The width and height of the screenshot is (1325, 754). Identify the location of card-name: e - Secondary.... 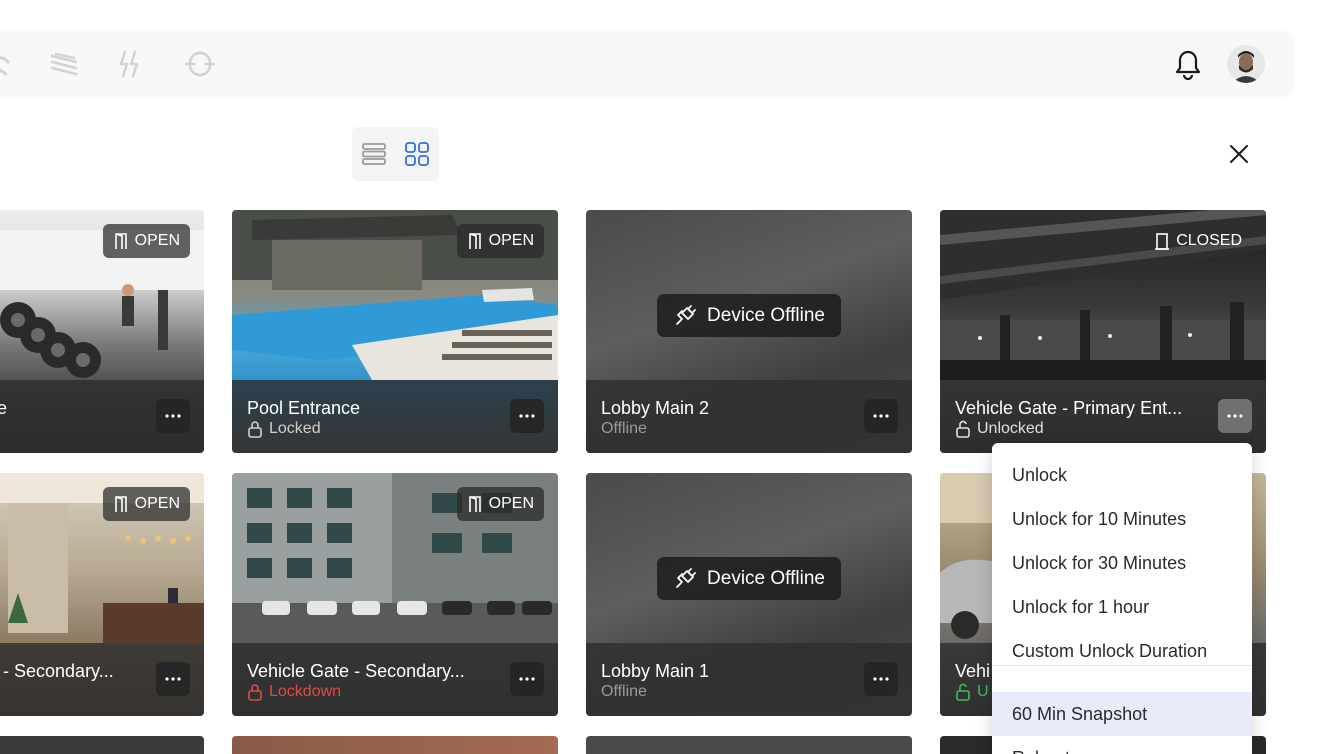
(57, 671).